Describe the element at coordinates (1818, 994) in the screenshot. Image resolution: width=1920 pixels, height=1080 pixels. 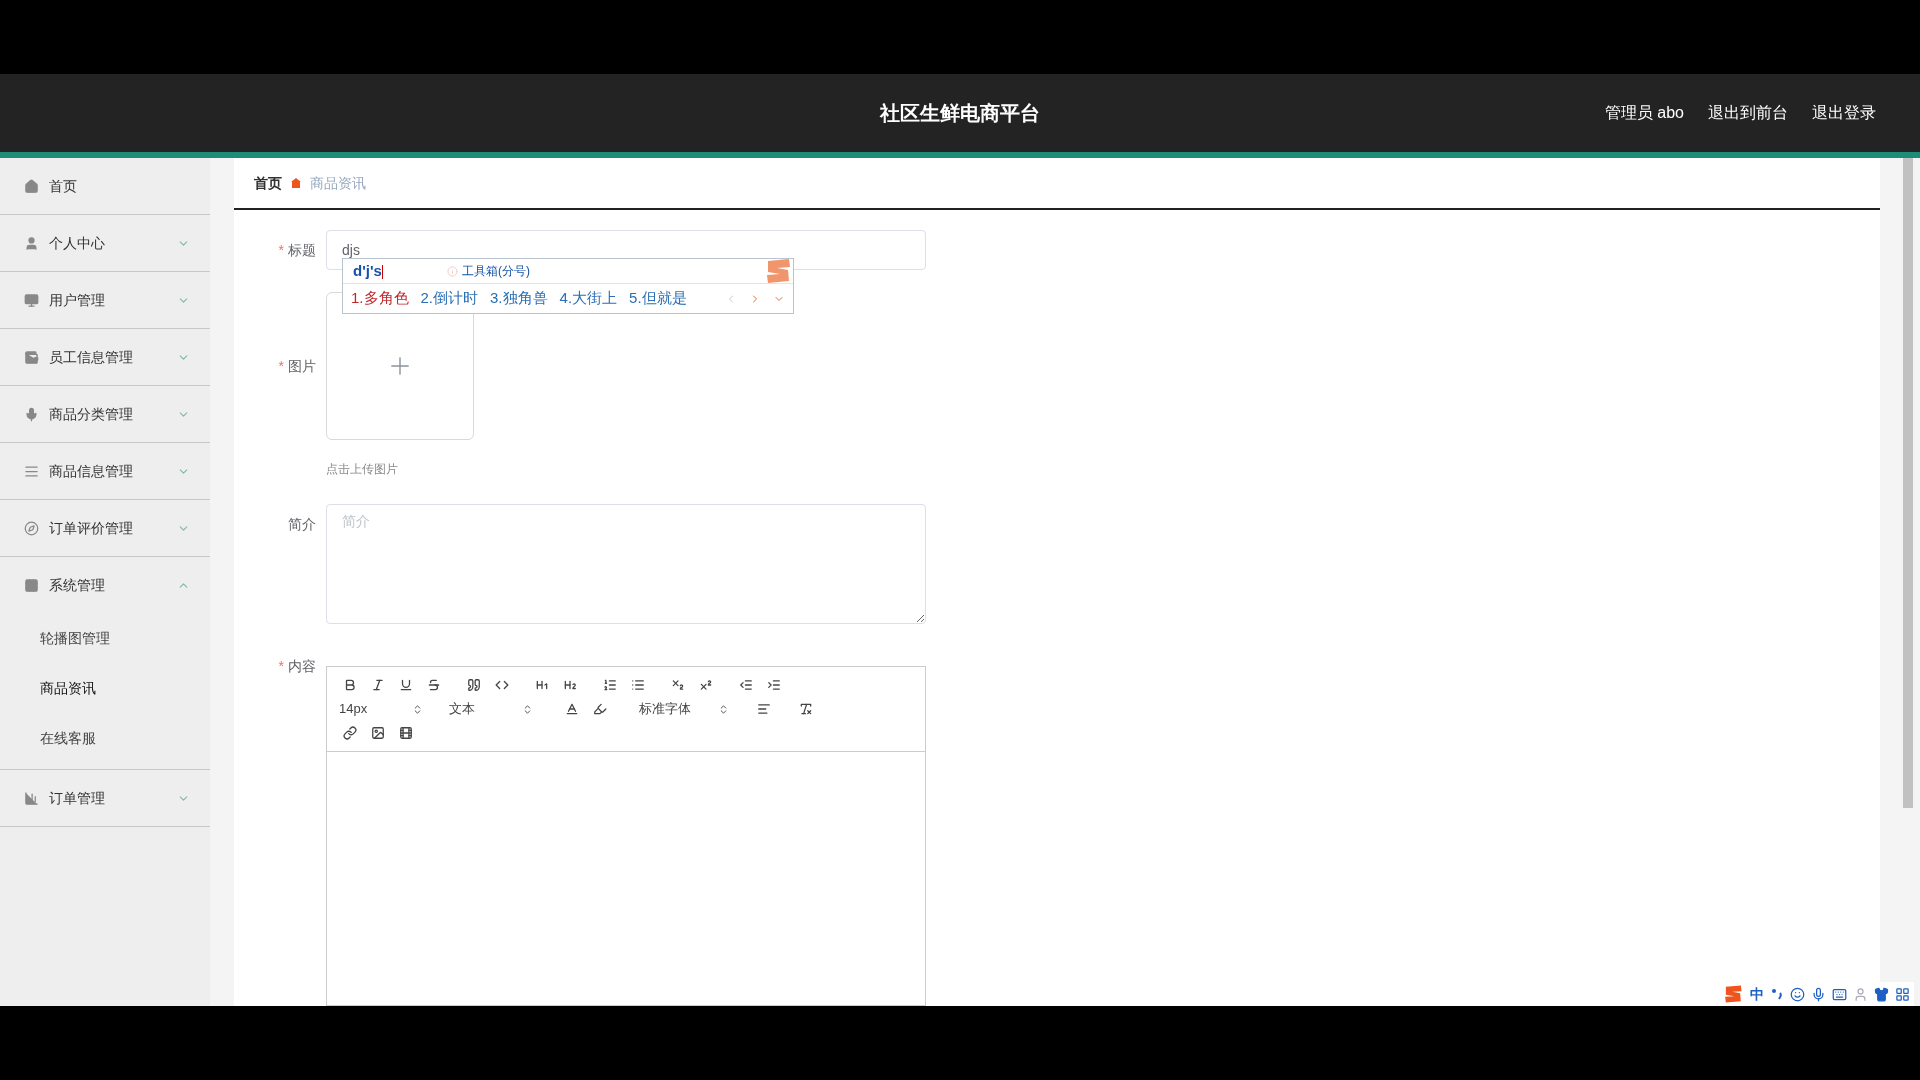
I see `microphone-icon` at that location.